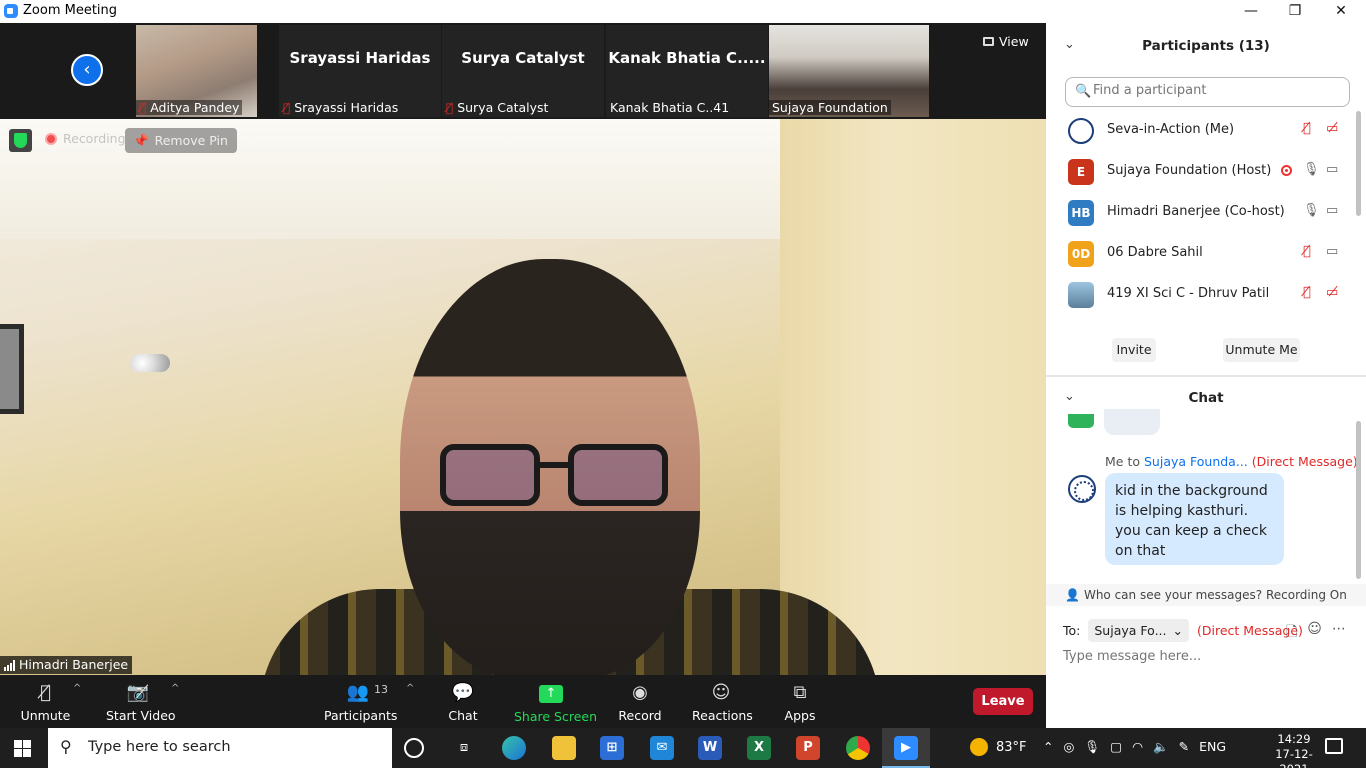 The height and width of the screenshot is (768, 1366). I want to click on participant-row-himadri-banerjee: HB Himadri Banerjee (Co-host) 🎙 ▭, so click(1201, 213).